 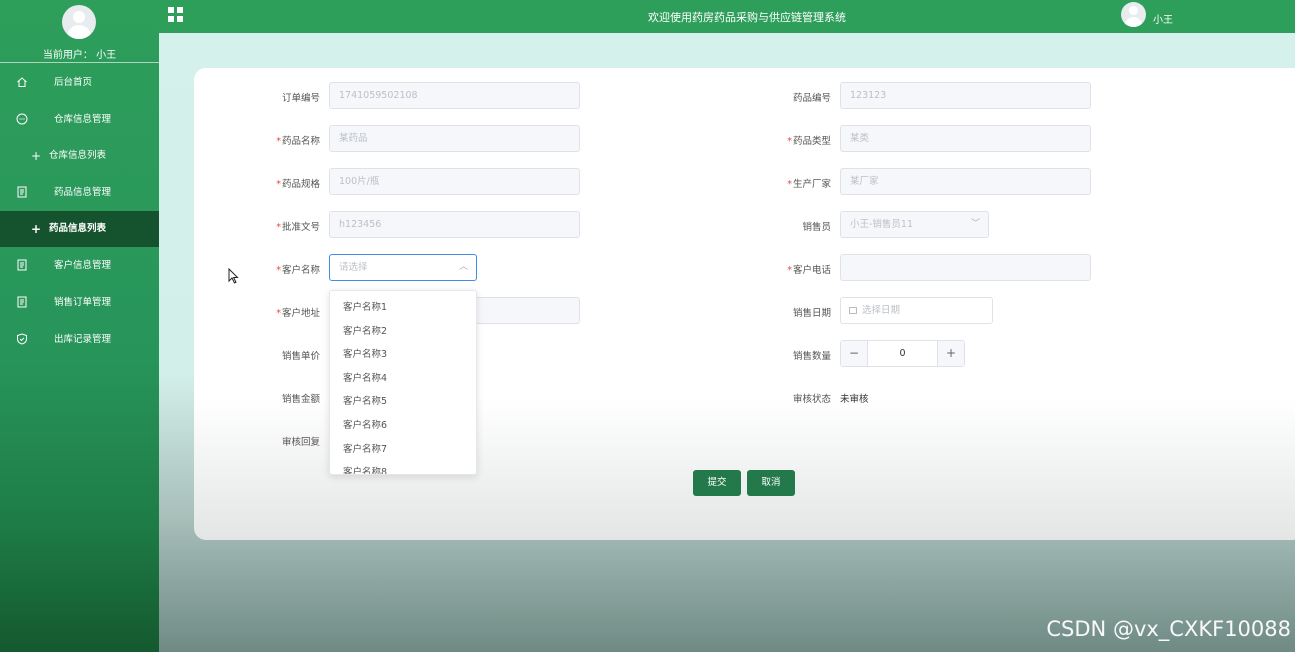 What do you see at coordinates (454, 138) in the screenshot?
I see `drug-name-input: 某药品` at bounding box center [454, 138].